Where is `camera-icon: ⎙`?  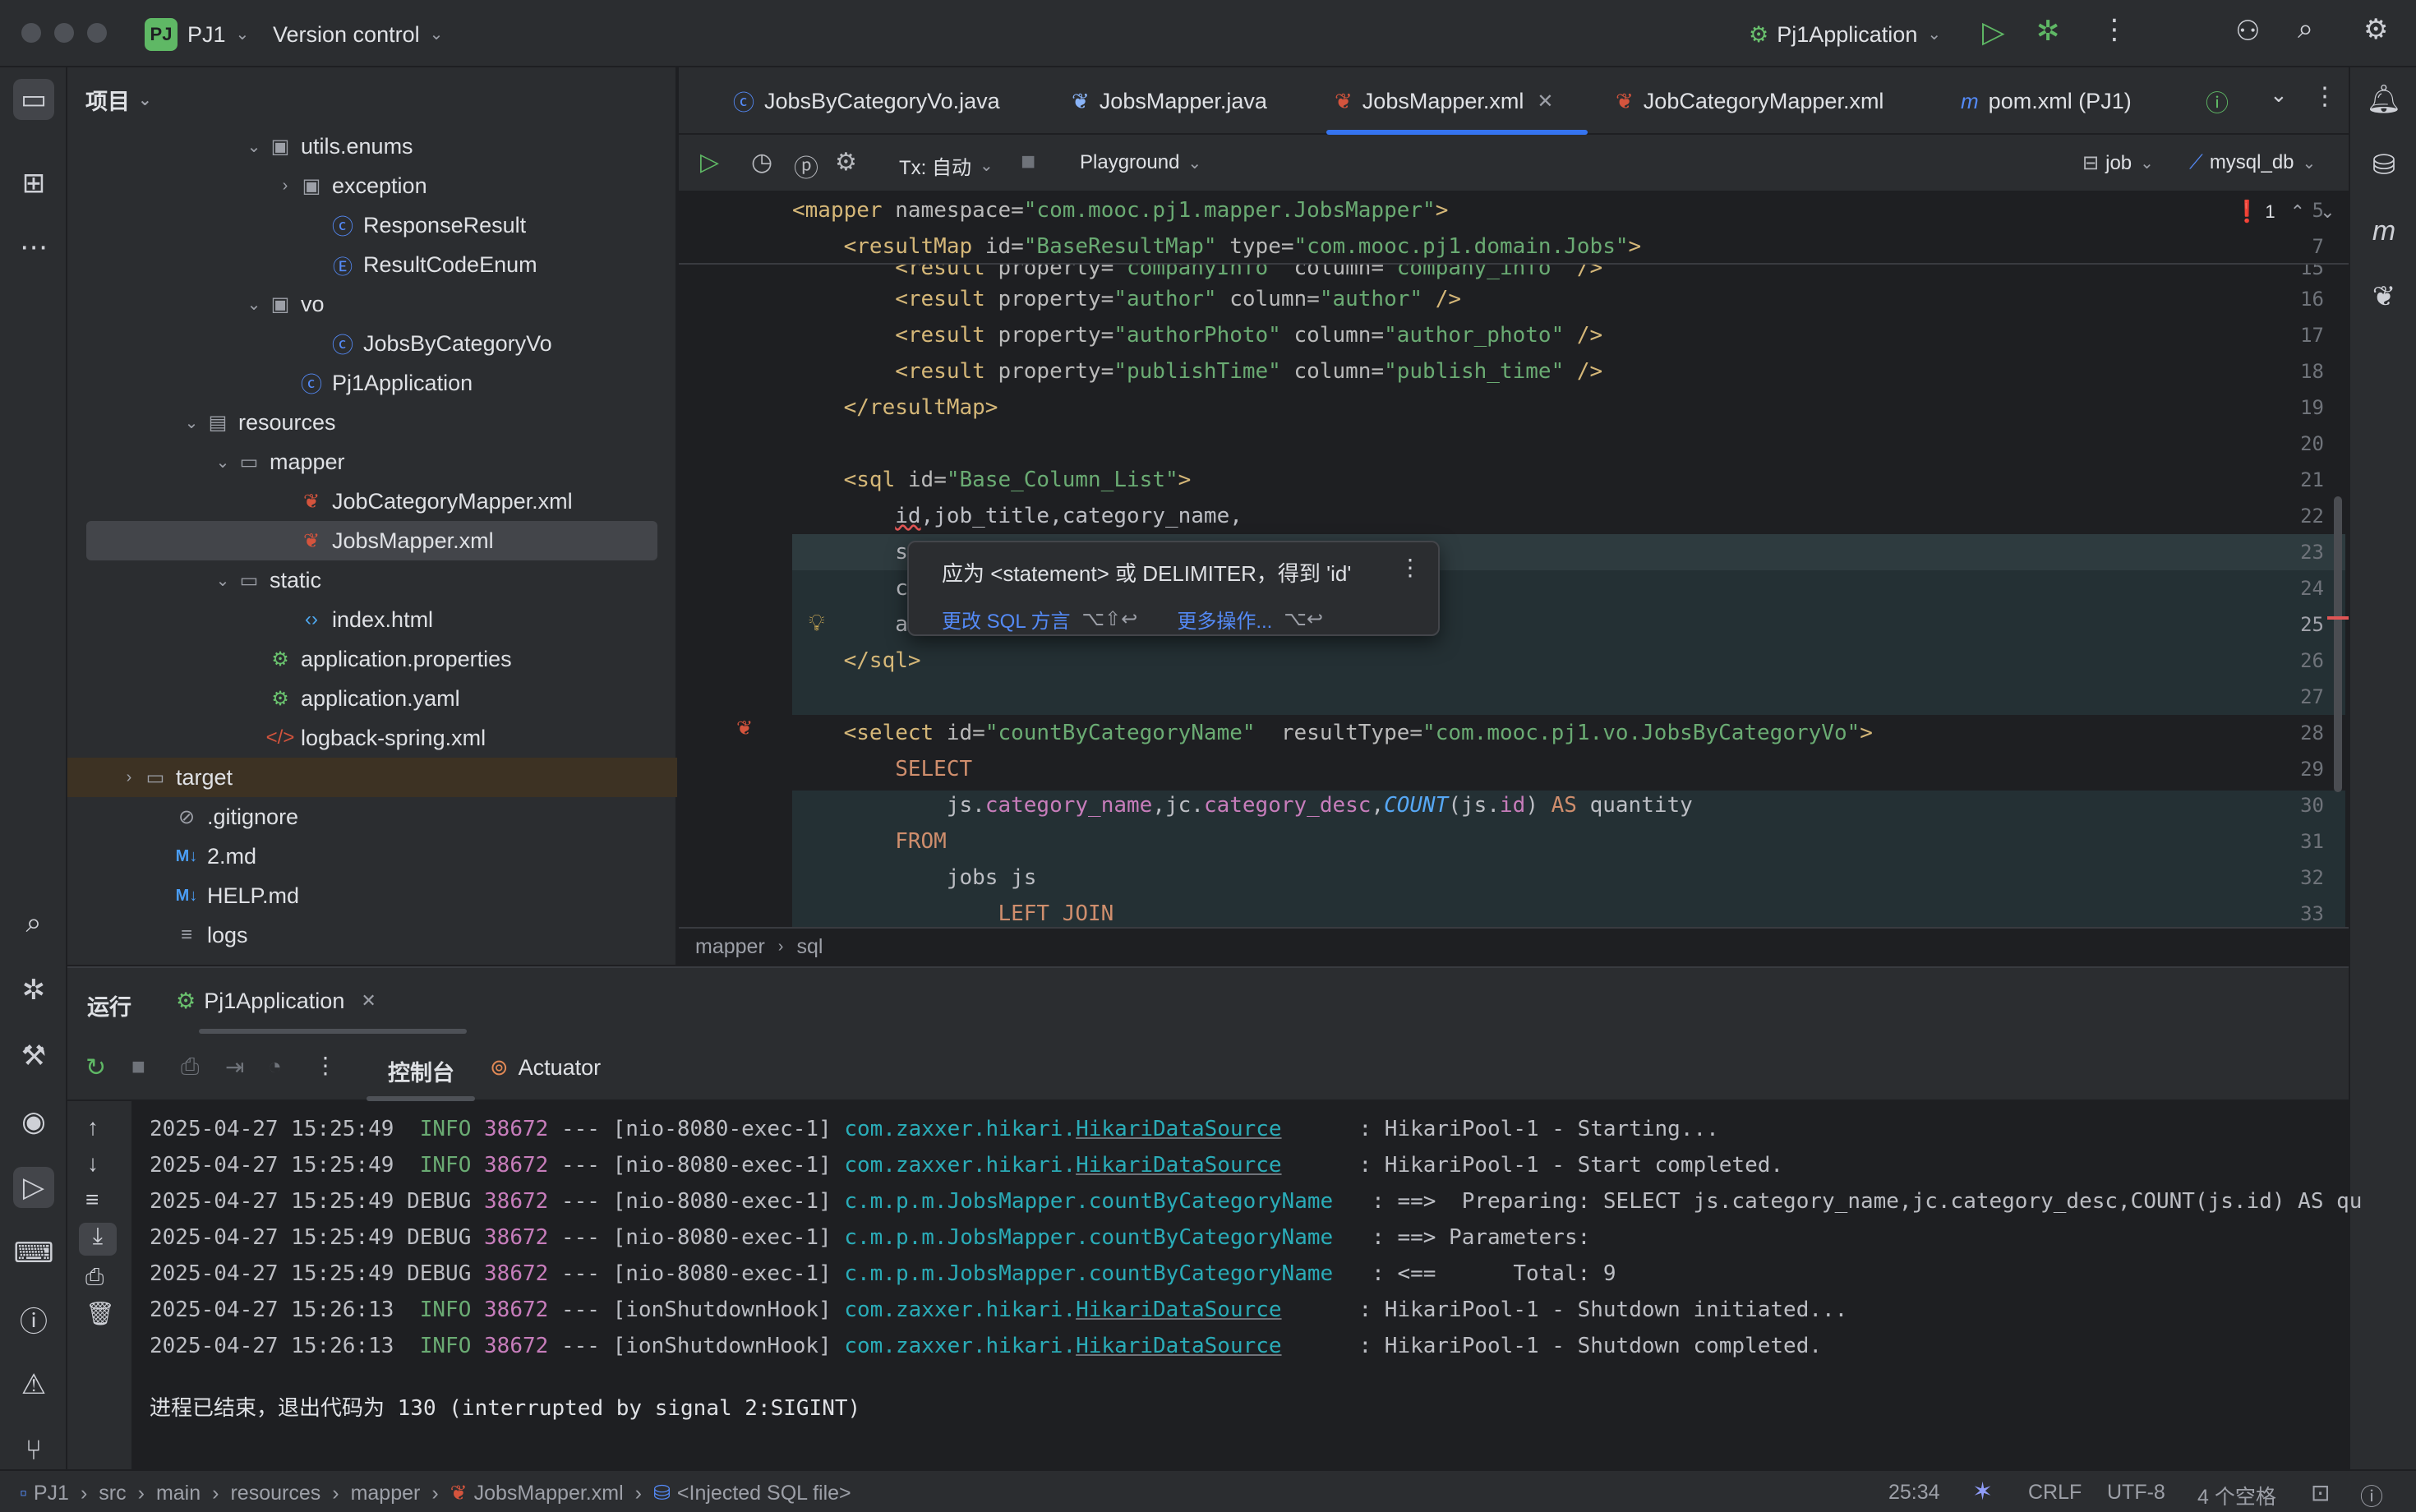
camera-icon: ⎙ is located at coordinates (190, 1067).